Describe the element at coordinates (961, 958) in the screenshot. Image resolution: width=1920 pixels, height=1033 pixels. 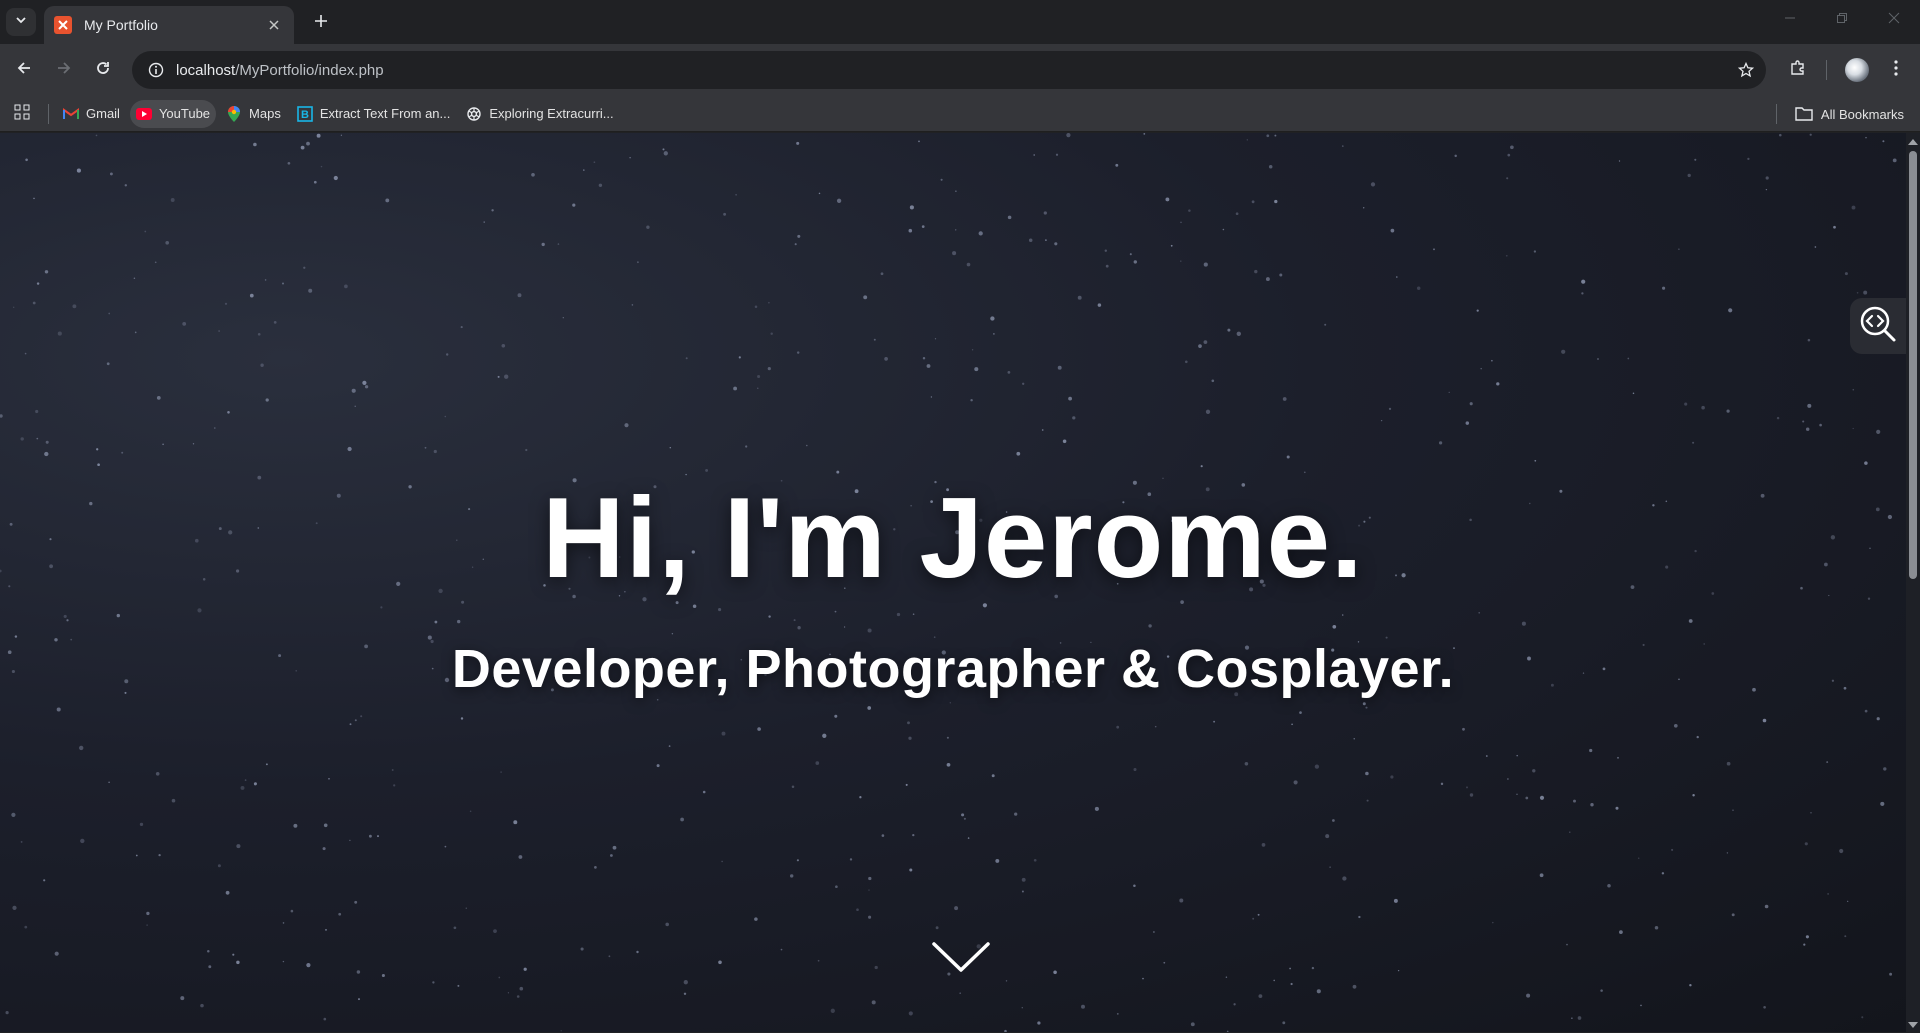
I see `scroll-down-button` at that location.